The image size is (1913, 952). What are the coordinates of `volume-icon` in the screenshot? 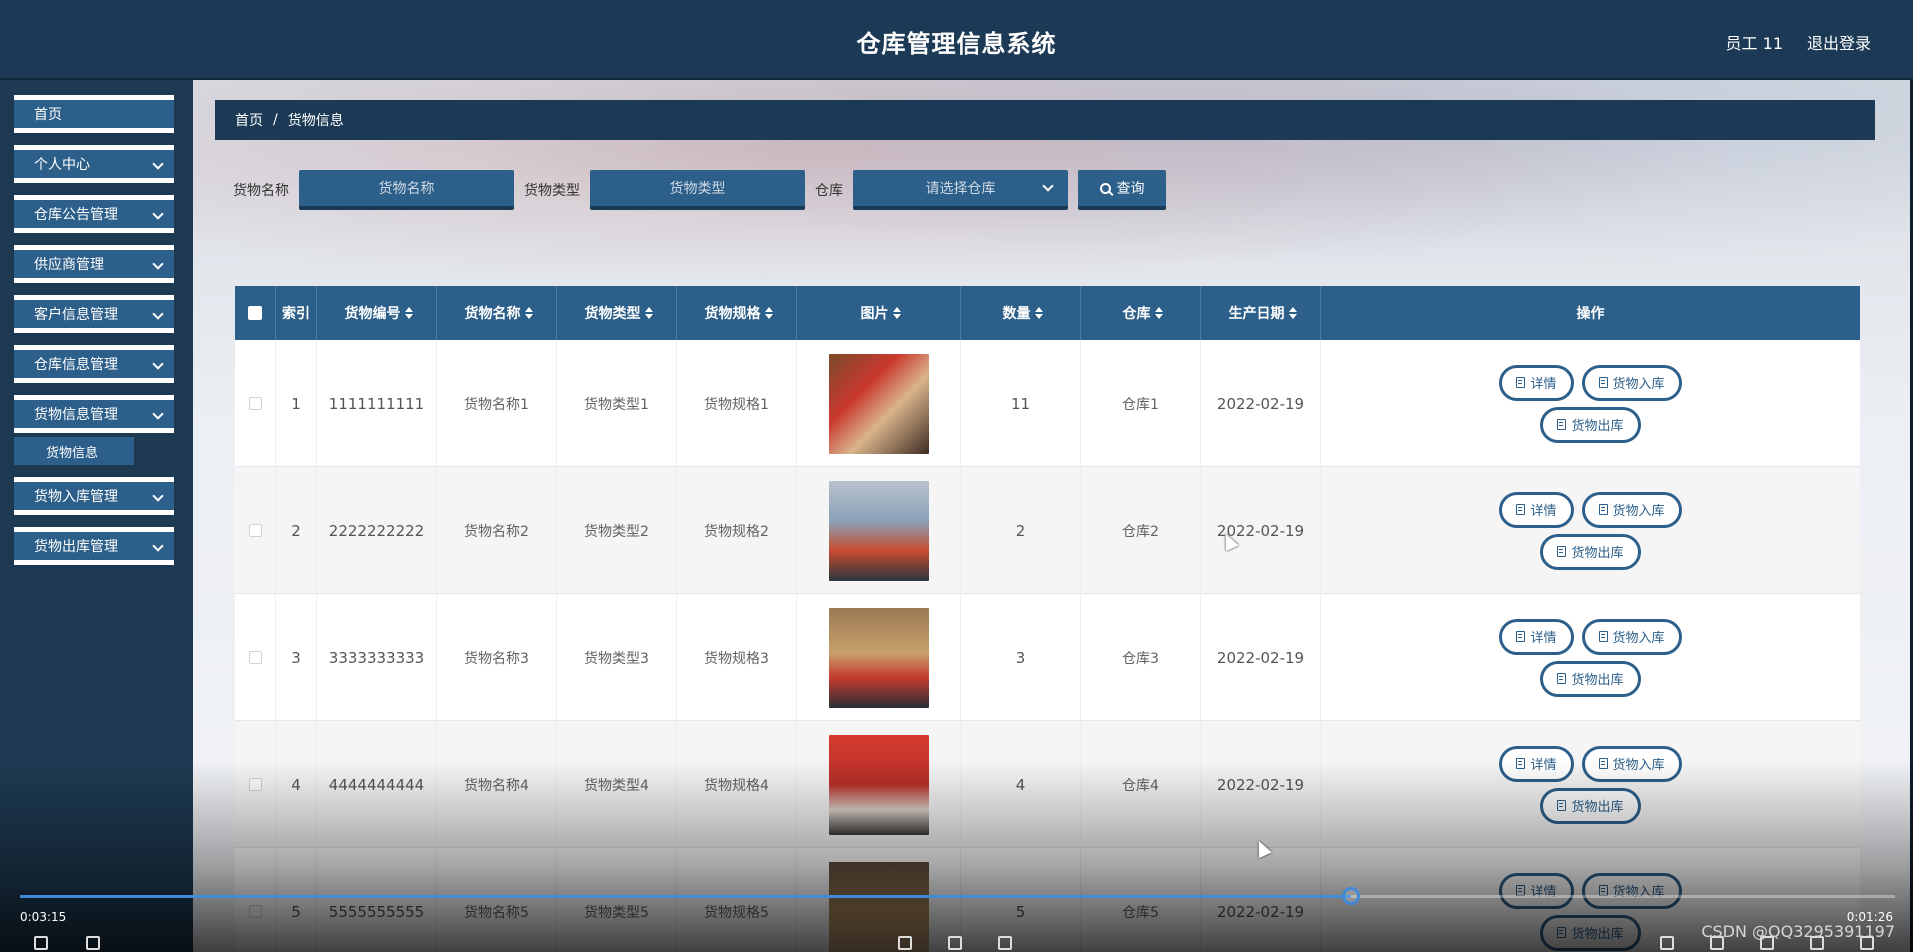 It's located at (41, 943).